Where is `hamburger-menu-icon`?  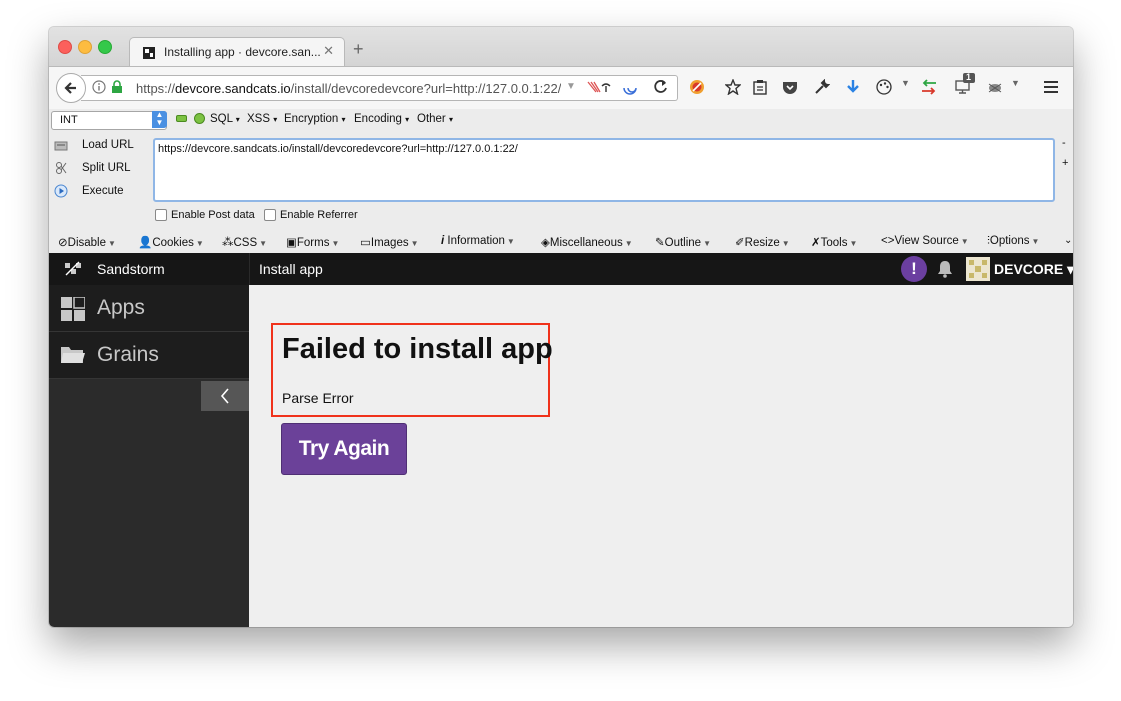
hamburger-menu-icon is located at coordinates (1051, 87).